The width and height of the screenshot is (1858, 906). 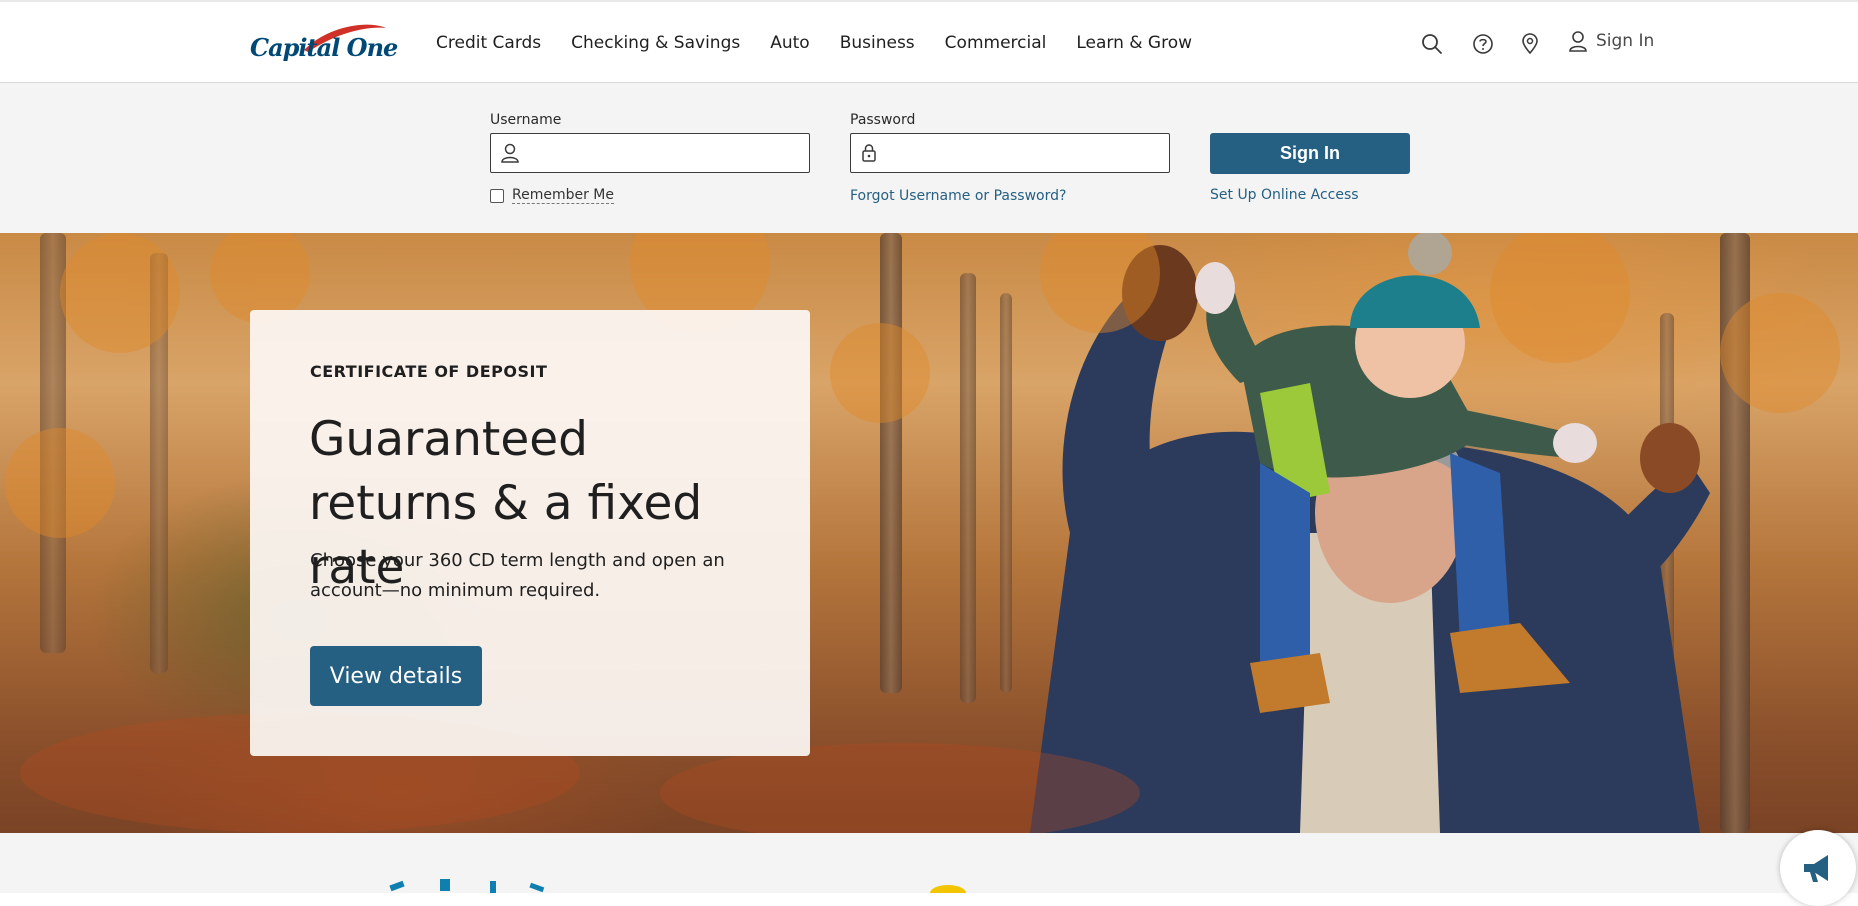 I want to click on password-field, so click(x=1010, y=153).